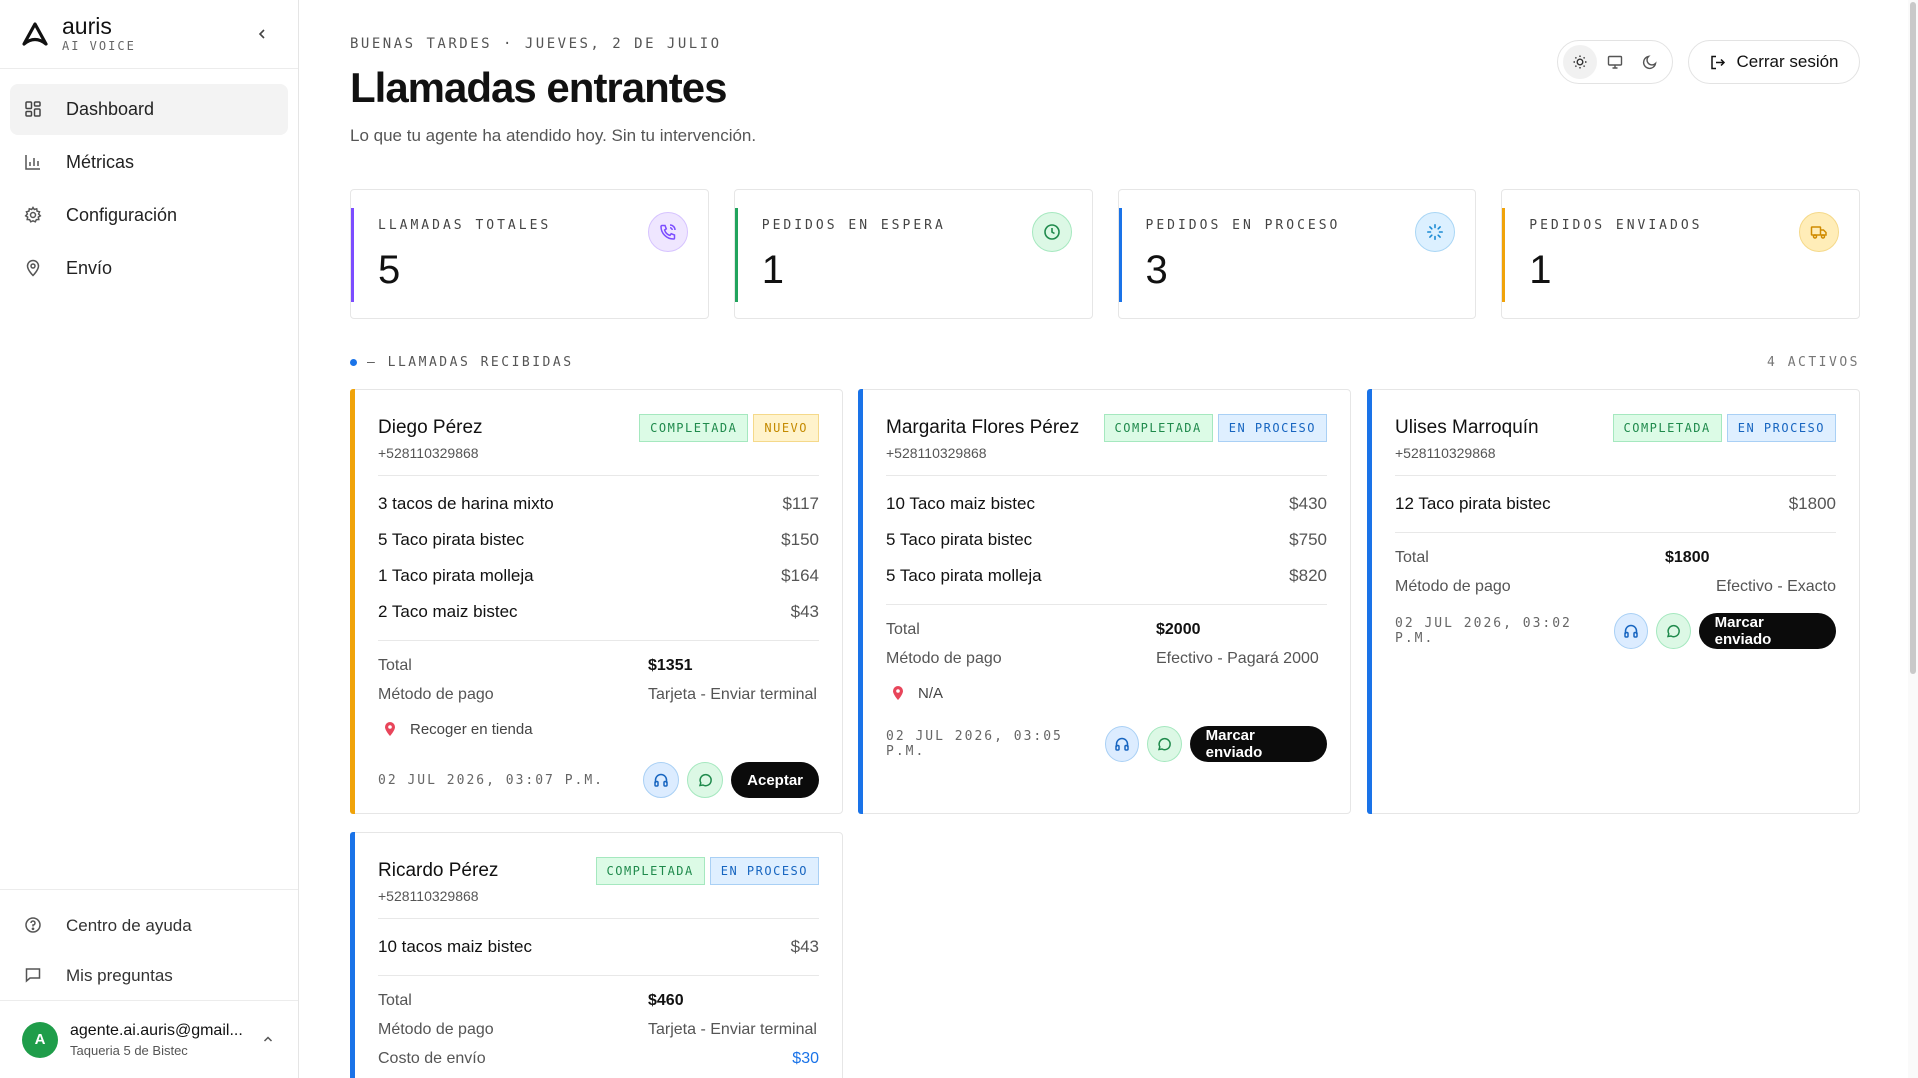  Describe the element at coordinates (598, 576) in the screenshot. I see `order-item: 1 Taco pirata molleja $164` at that location.